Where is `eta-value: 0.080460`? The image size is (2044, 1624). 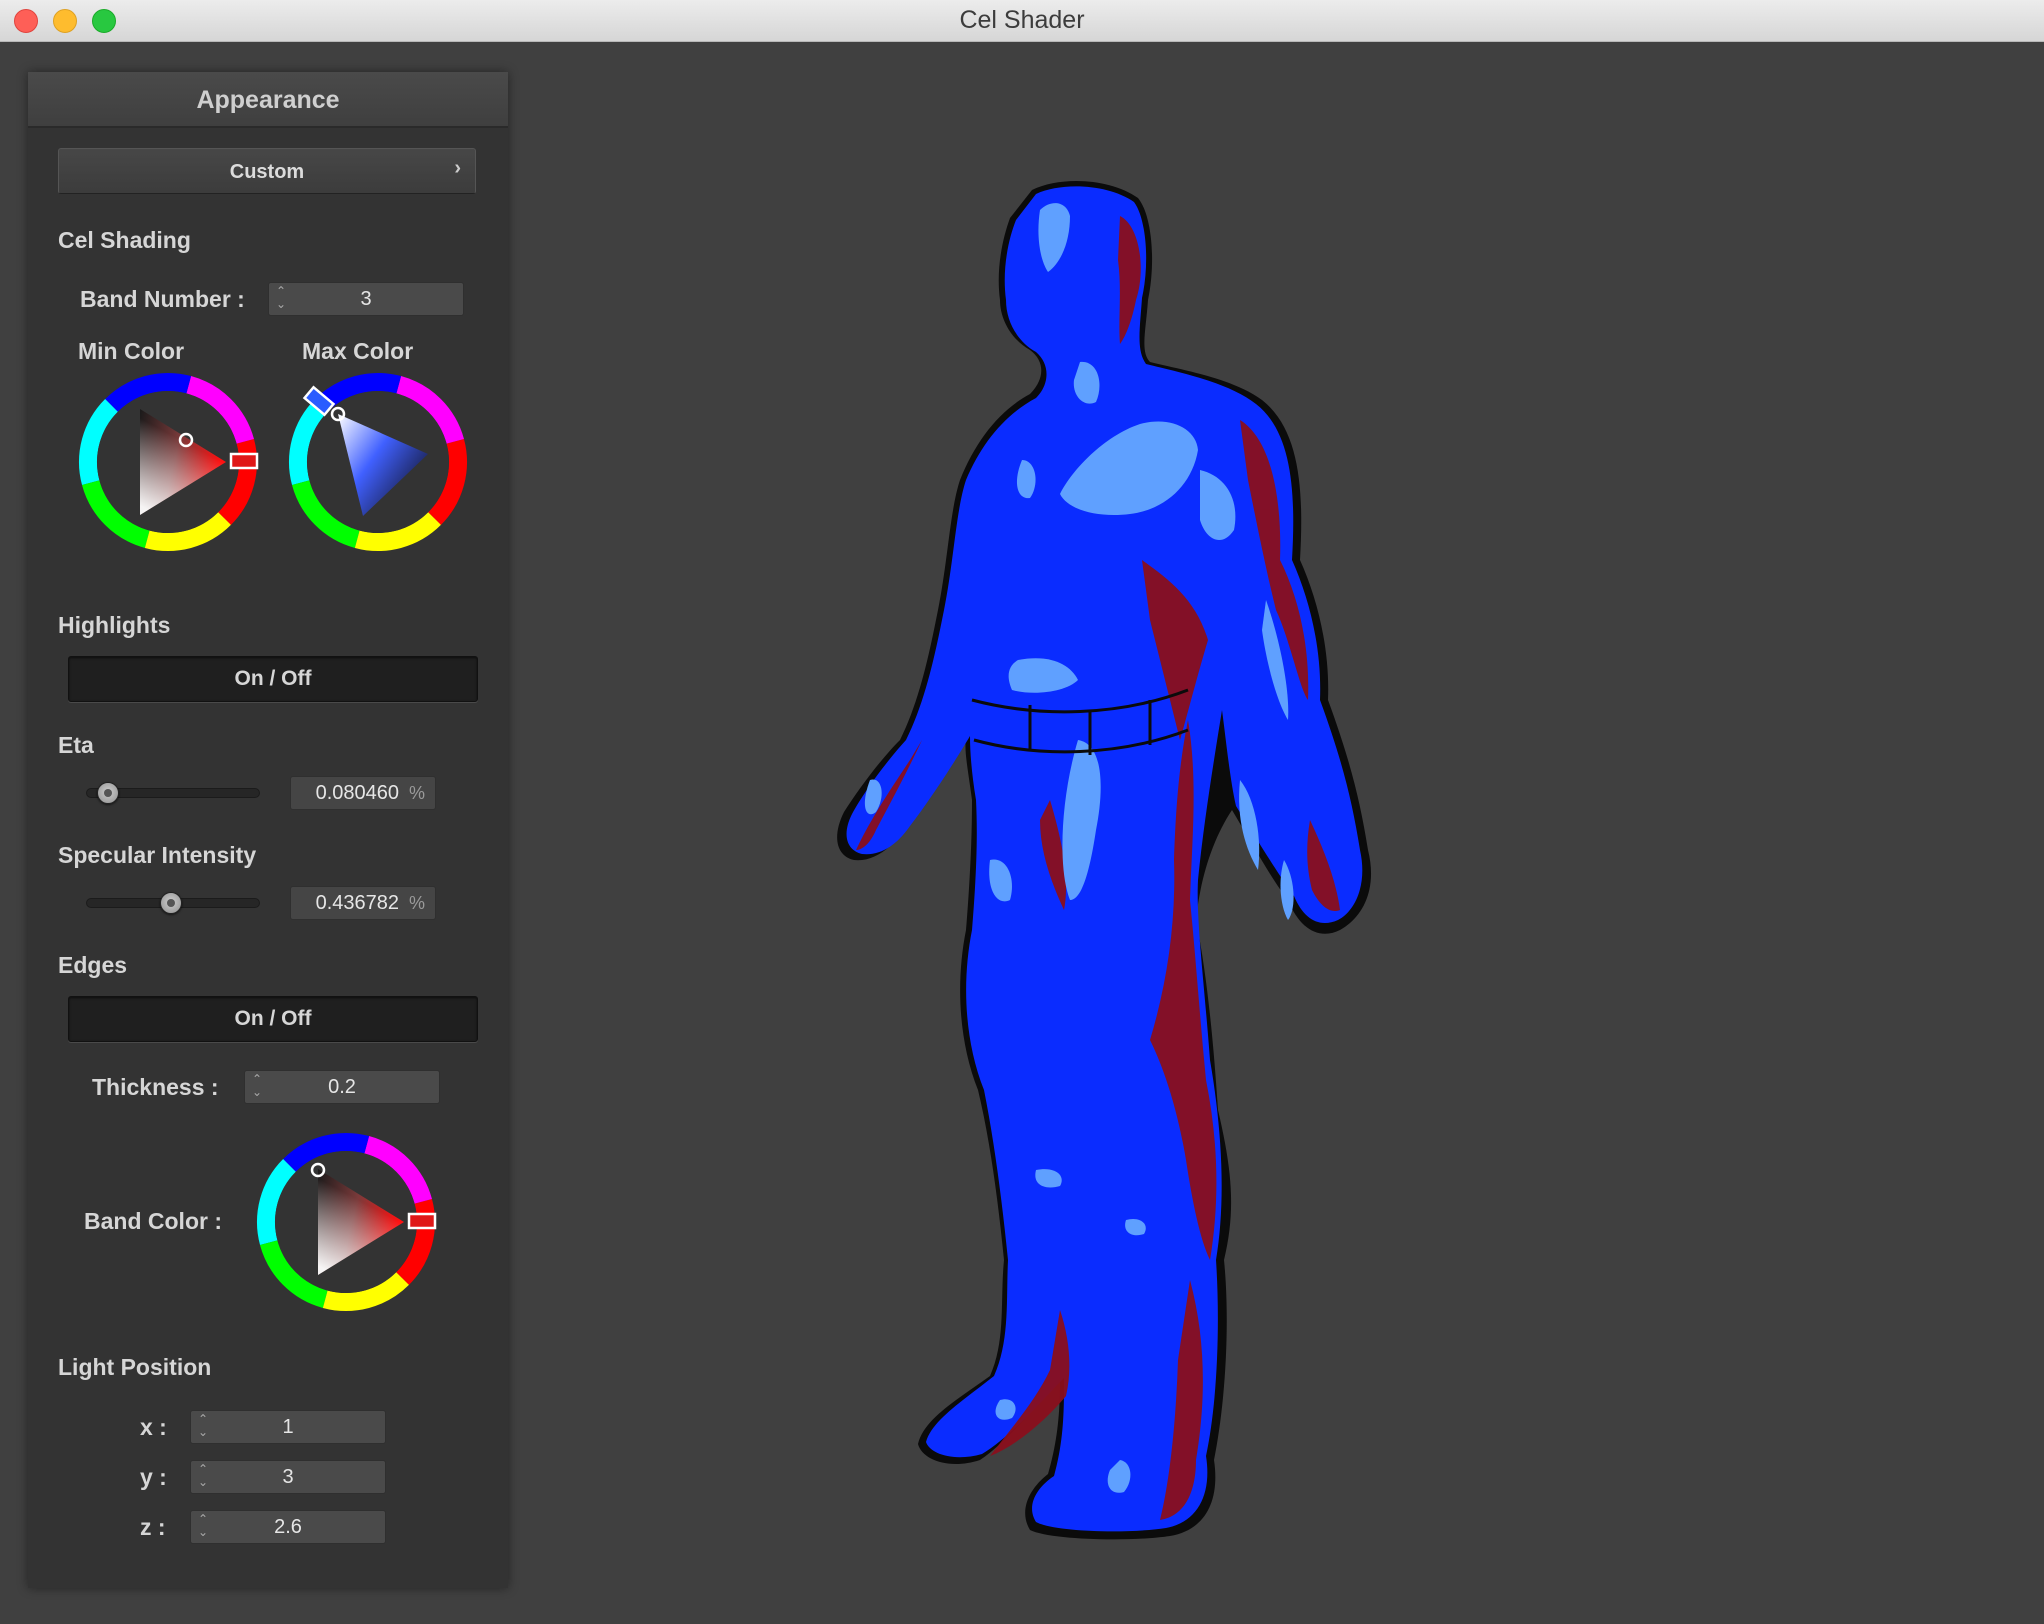
eta-value: 0.080460 is located at coordinates (357, 793).